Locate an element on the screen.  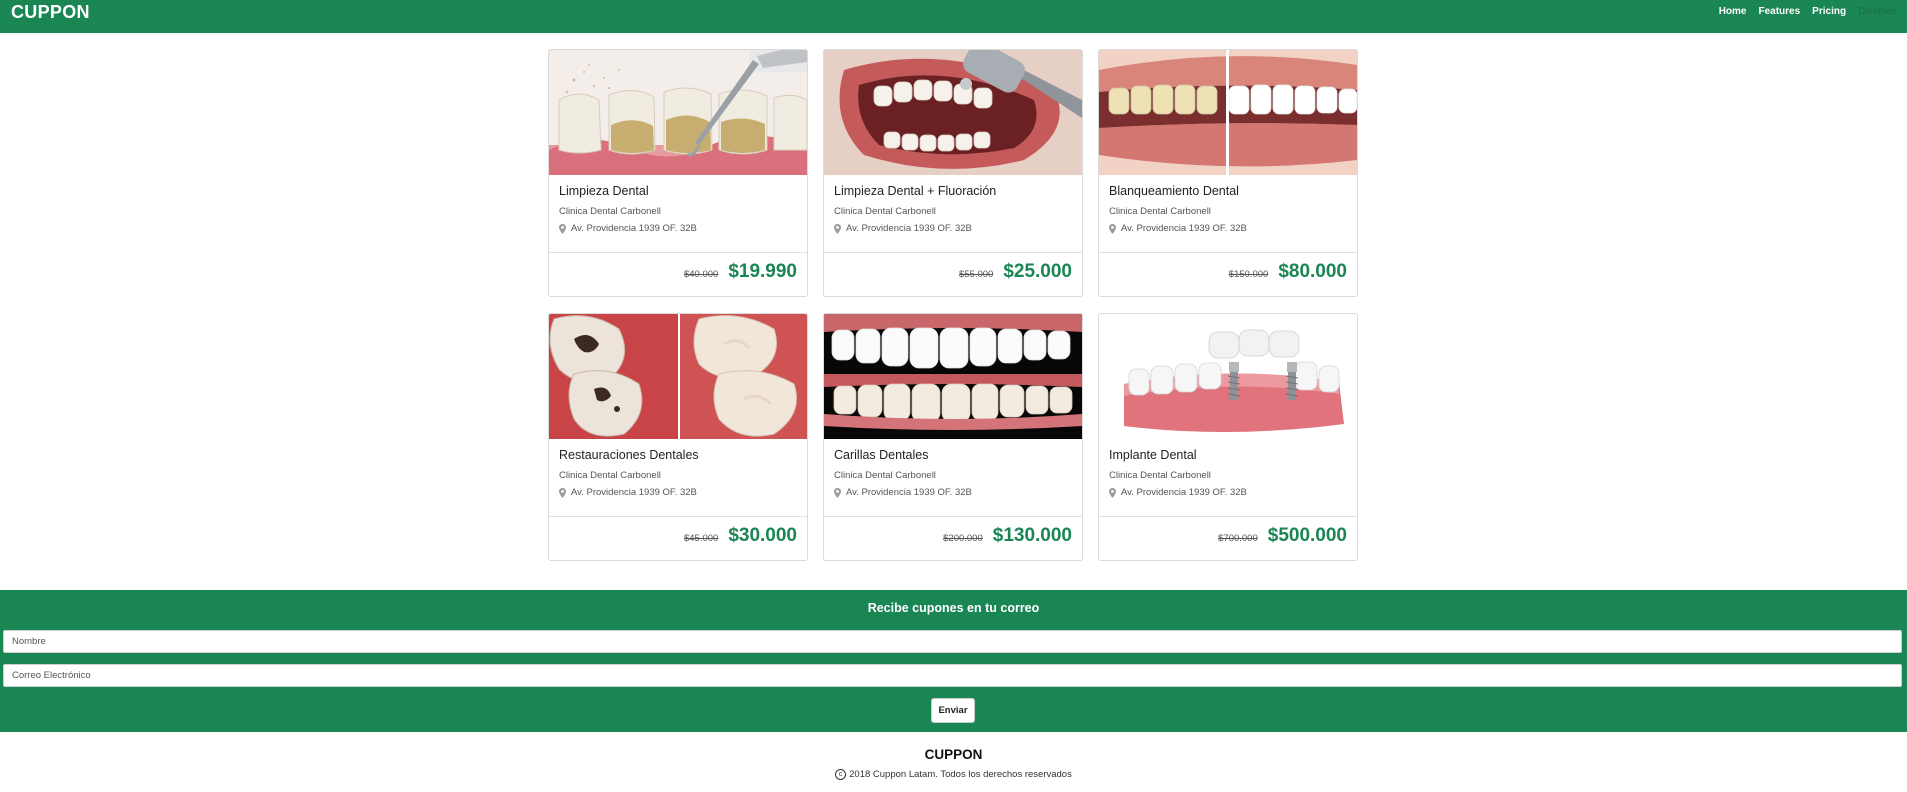
dental-implant-image is located at coordinates (1228, 376).